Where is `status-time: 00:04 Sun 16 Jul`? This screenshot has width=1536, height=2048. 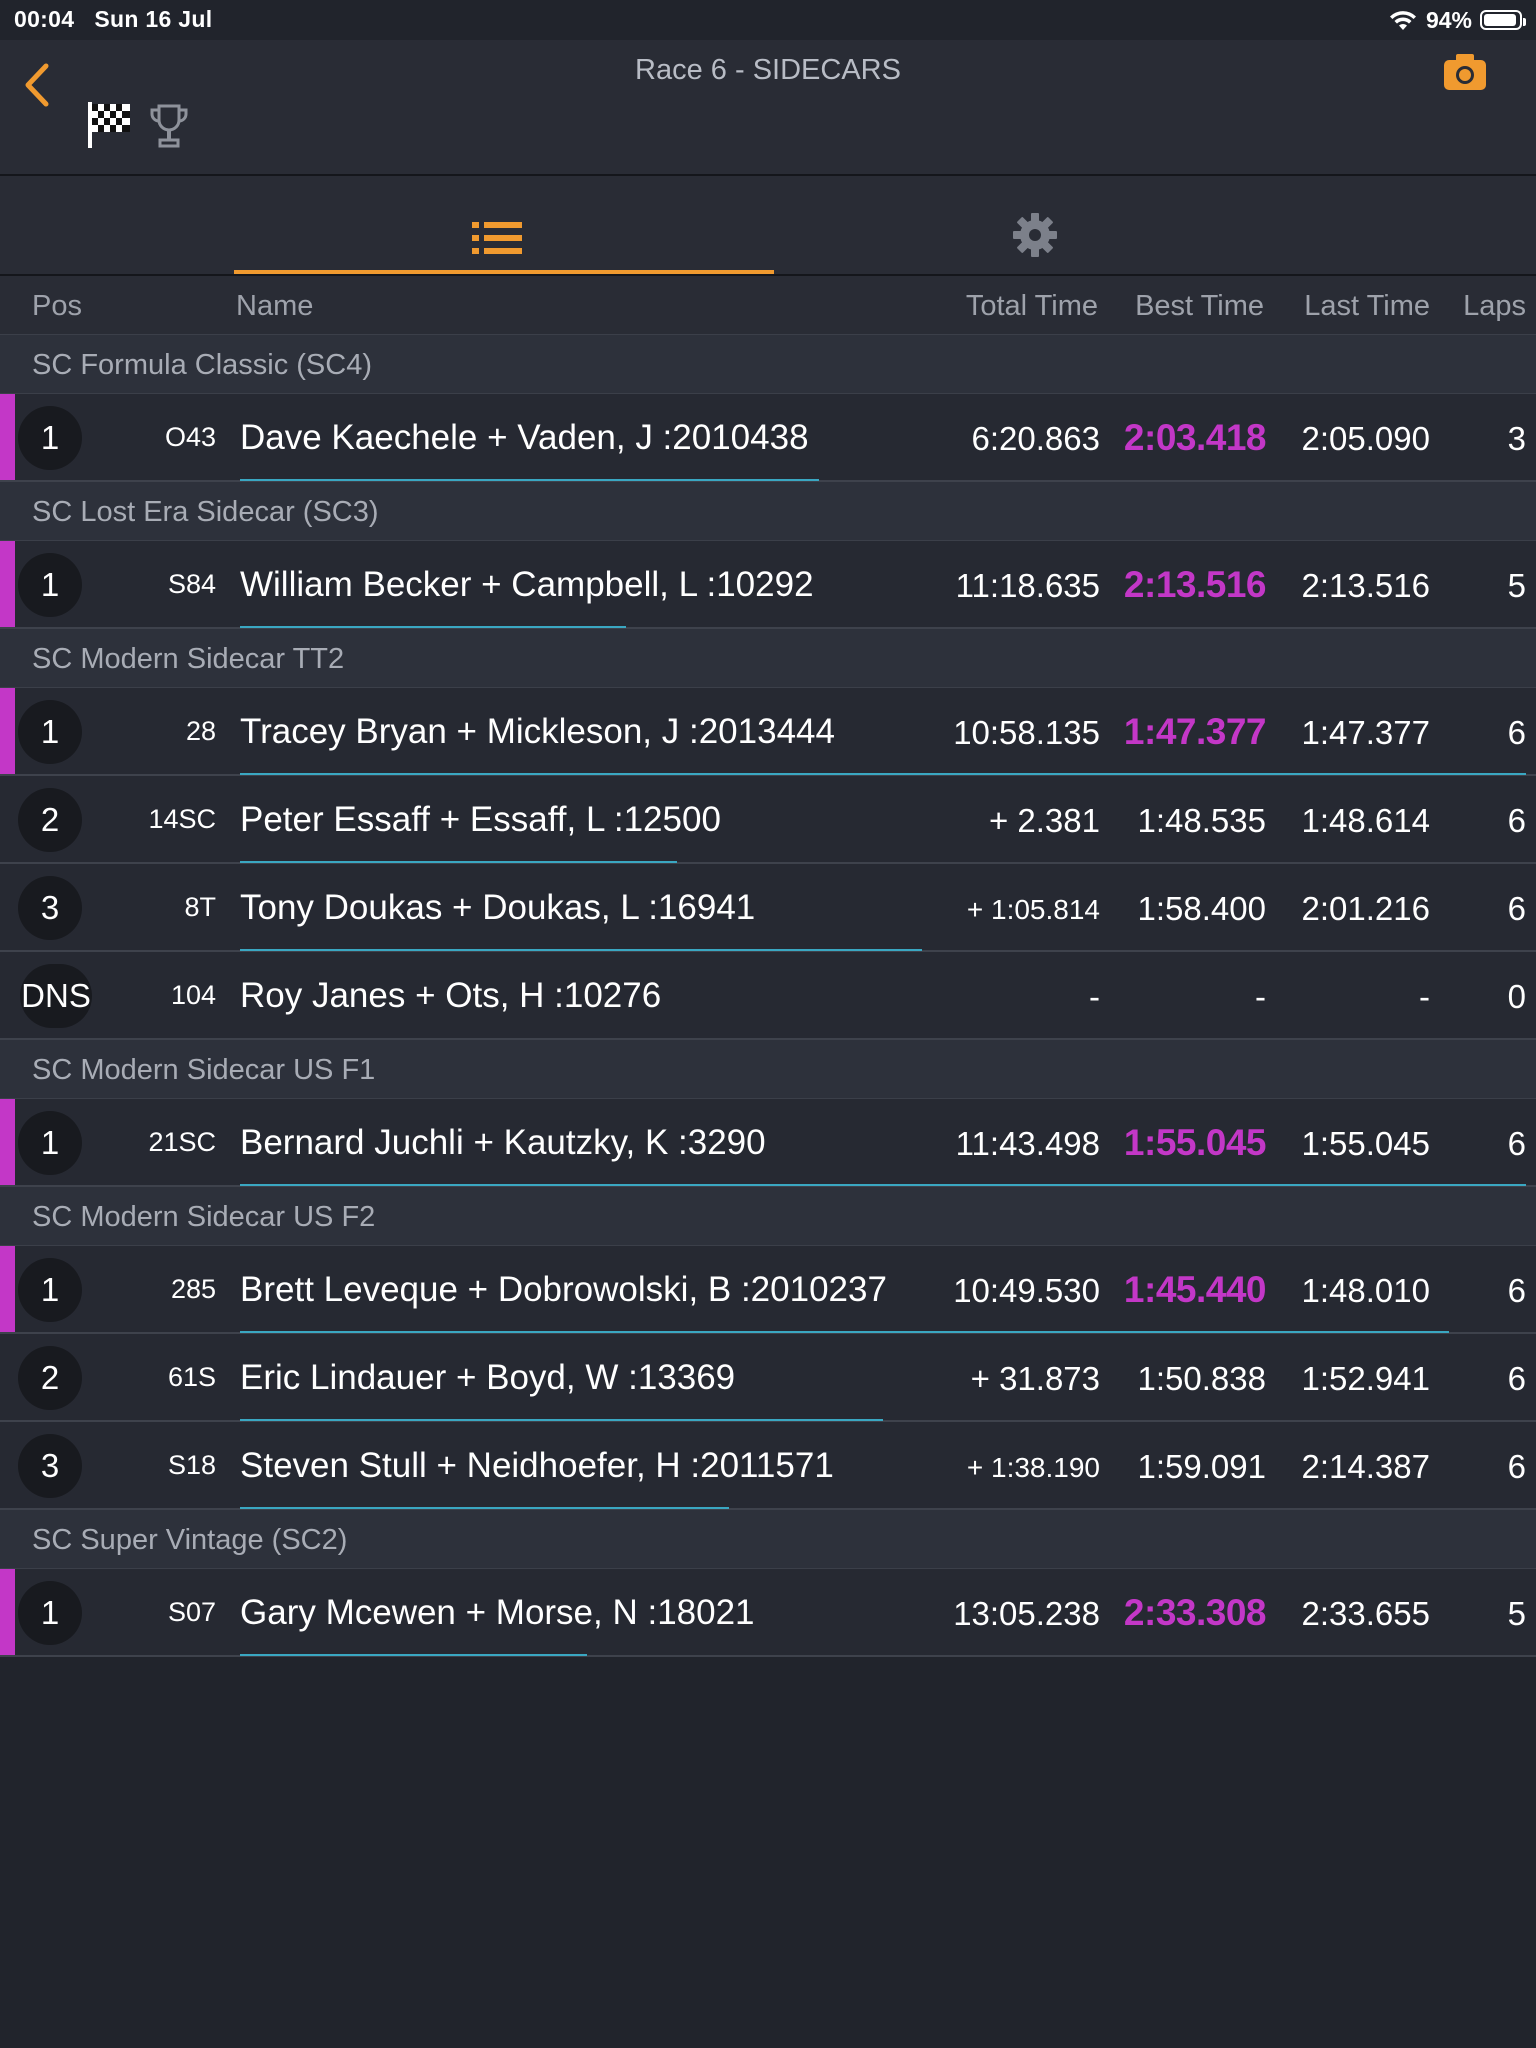
status-time: 00:04 Sun 16 Jul is located at coordinates (113, 19).